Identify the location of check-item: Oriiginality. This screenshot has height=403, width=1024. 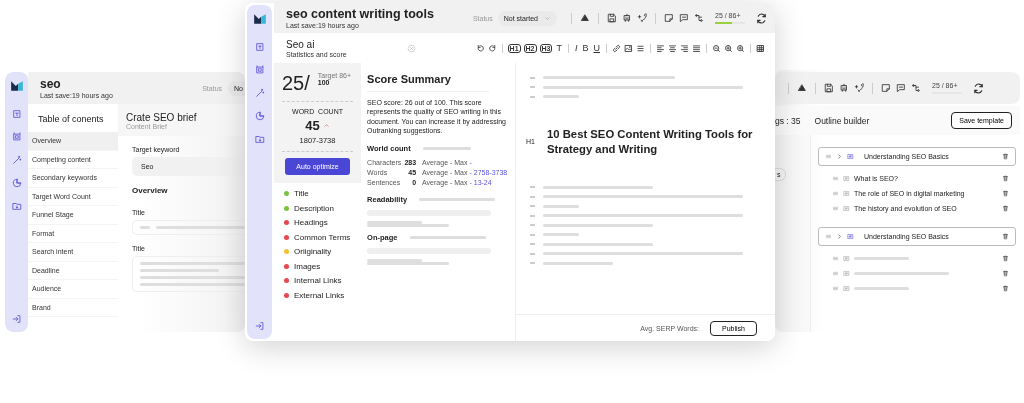
(313, 251).